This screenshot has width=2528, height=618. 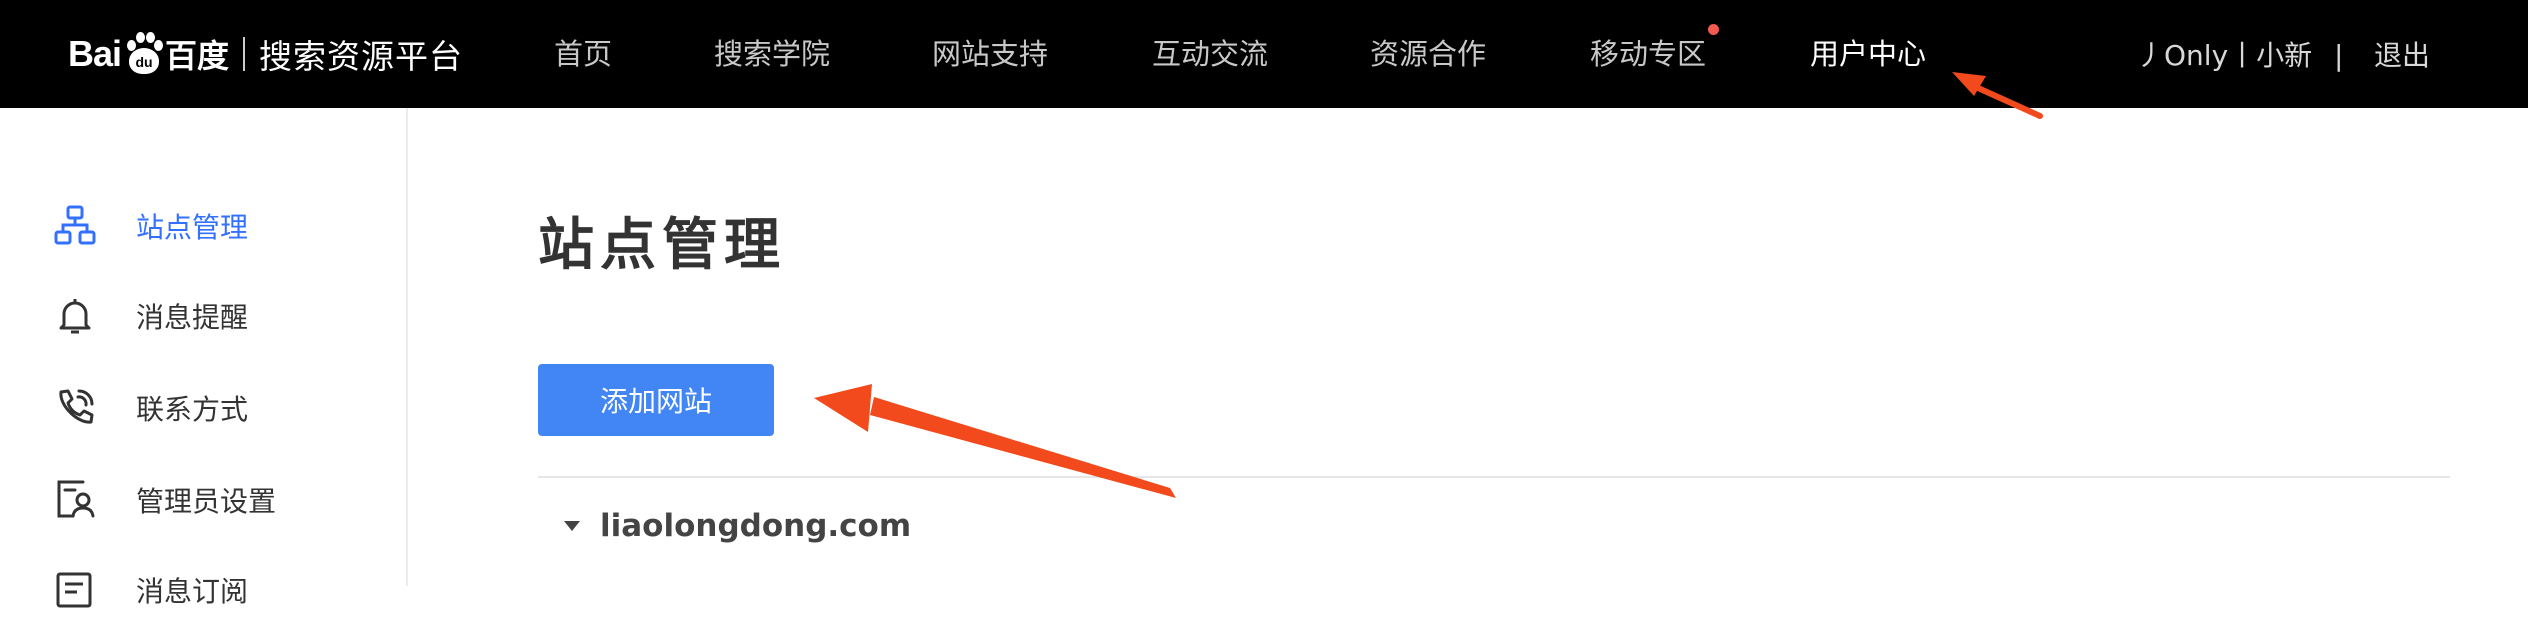 I want to click on logo-du-text: du, so click(x=144, y=61).